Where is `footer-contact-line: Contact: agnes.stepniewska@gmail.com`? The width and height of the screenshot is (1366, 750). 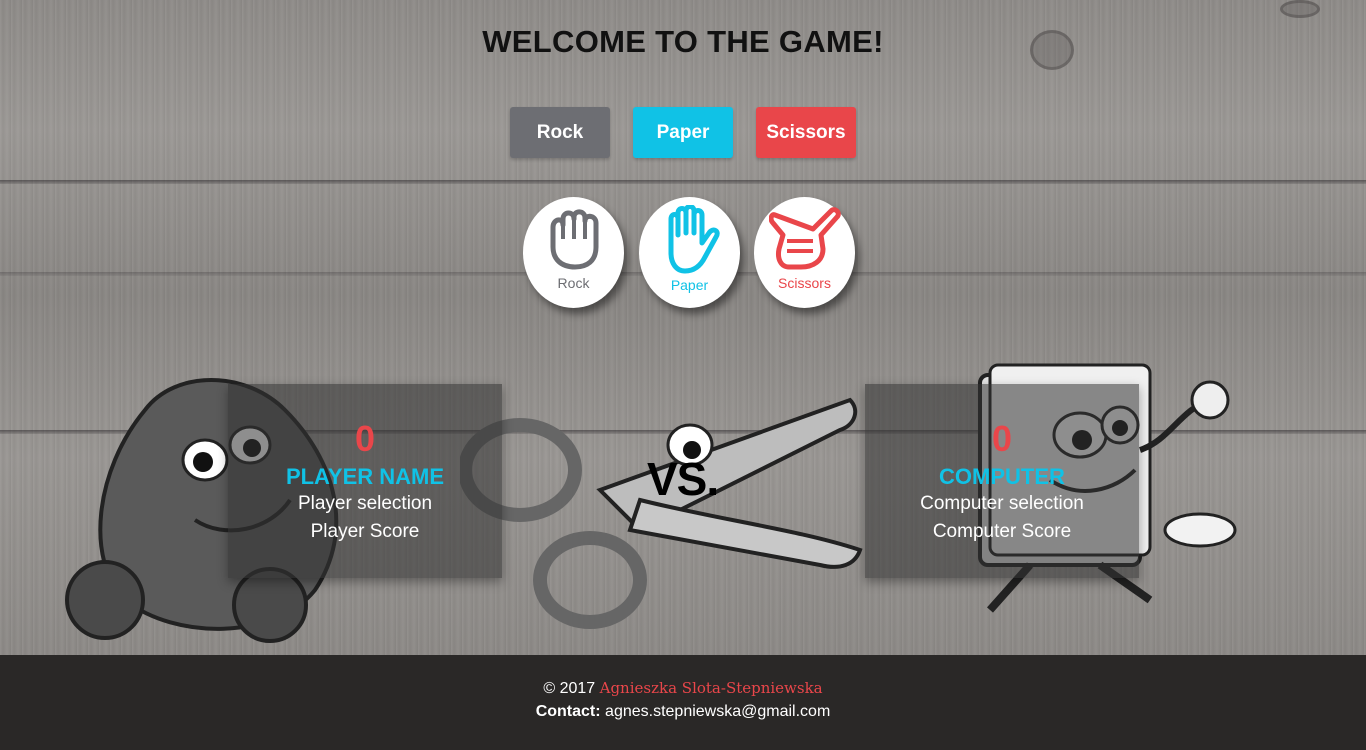
footer-contact-line: Contact: agnes.stepniewska@gmail.com is located at coordinates (683, 712).